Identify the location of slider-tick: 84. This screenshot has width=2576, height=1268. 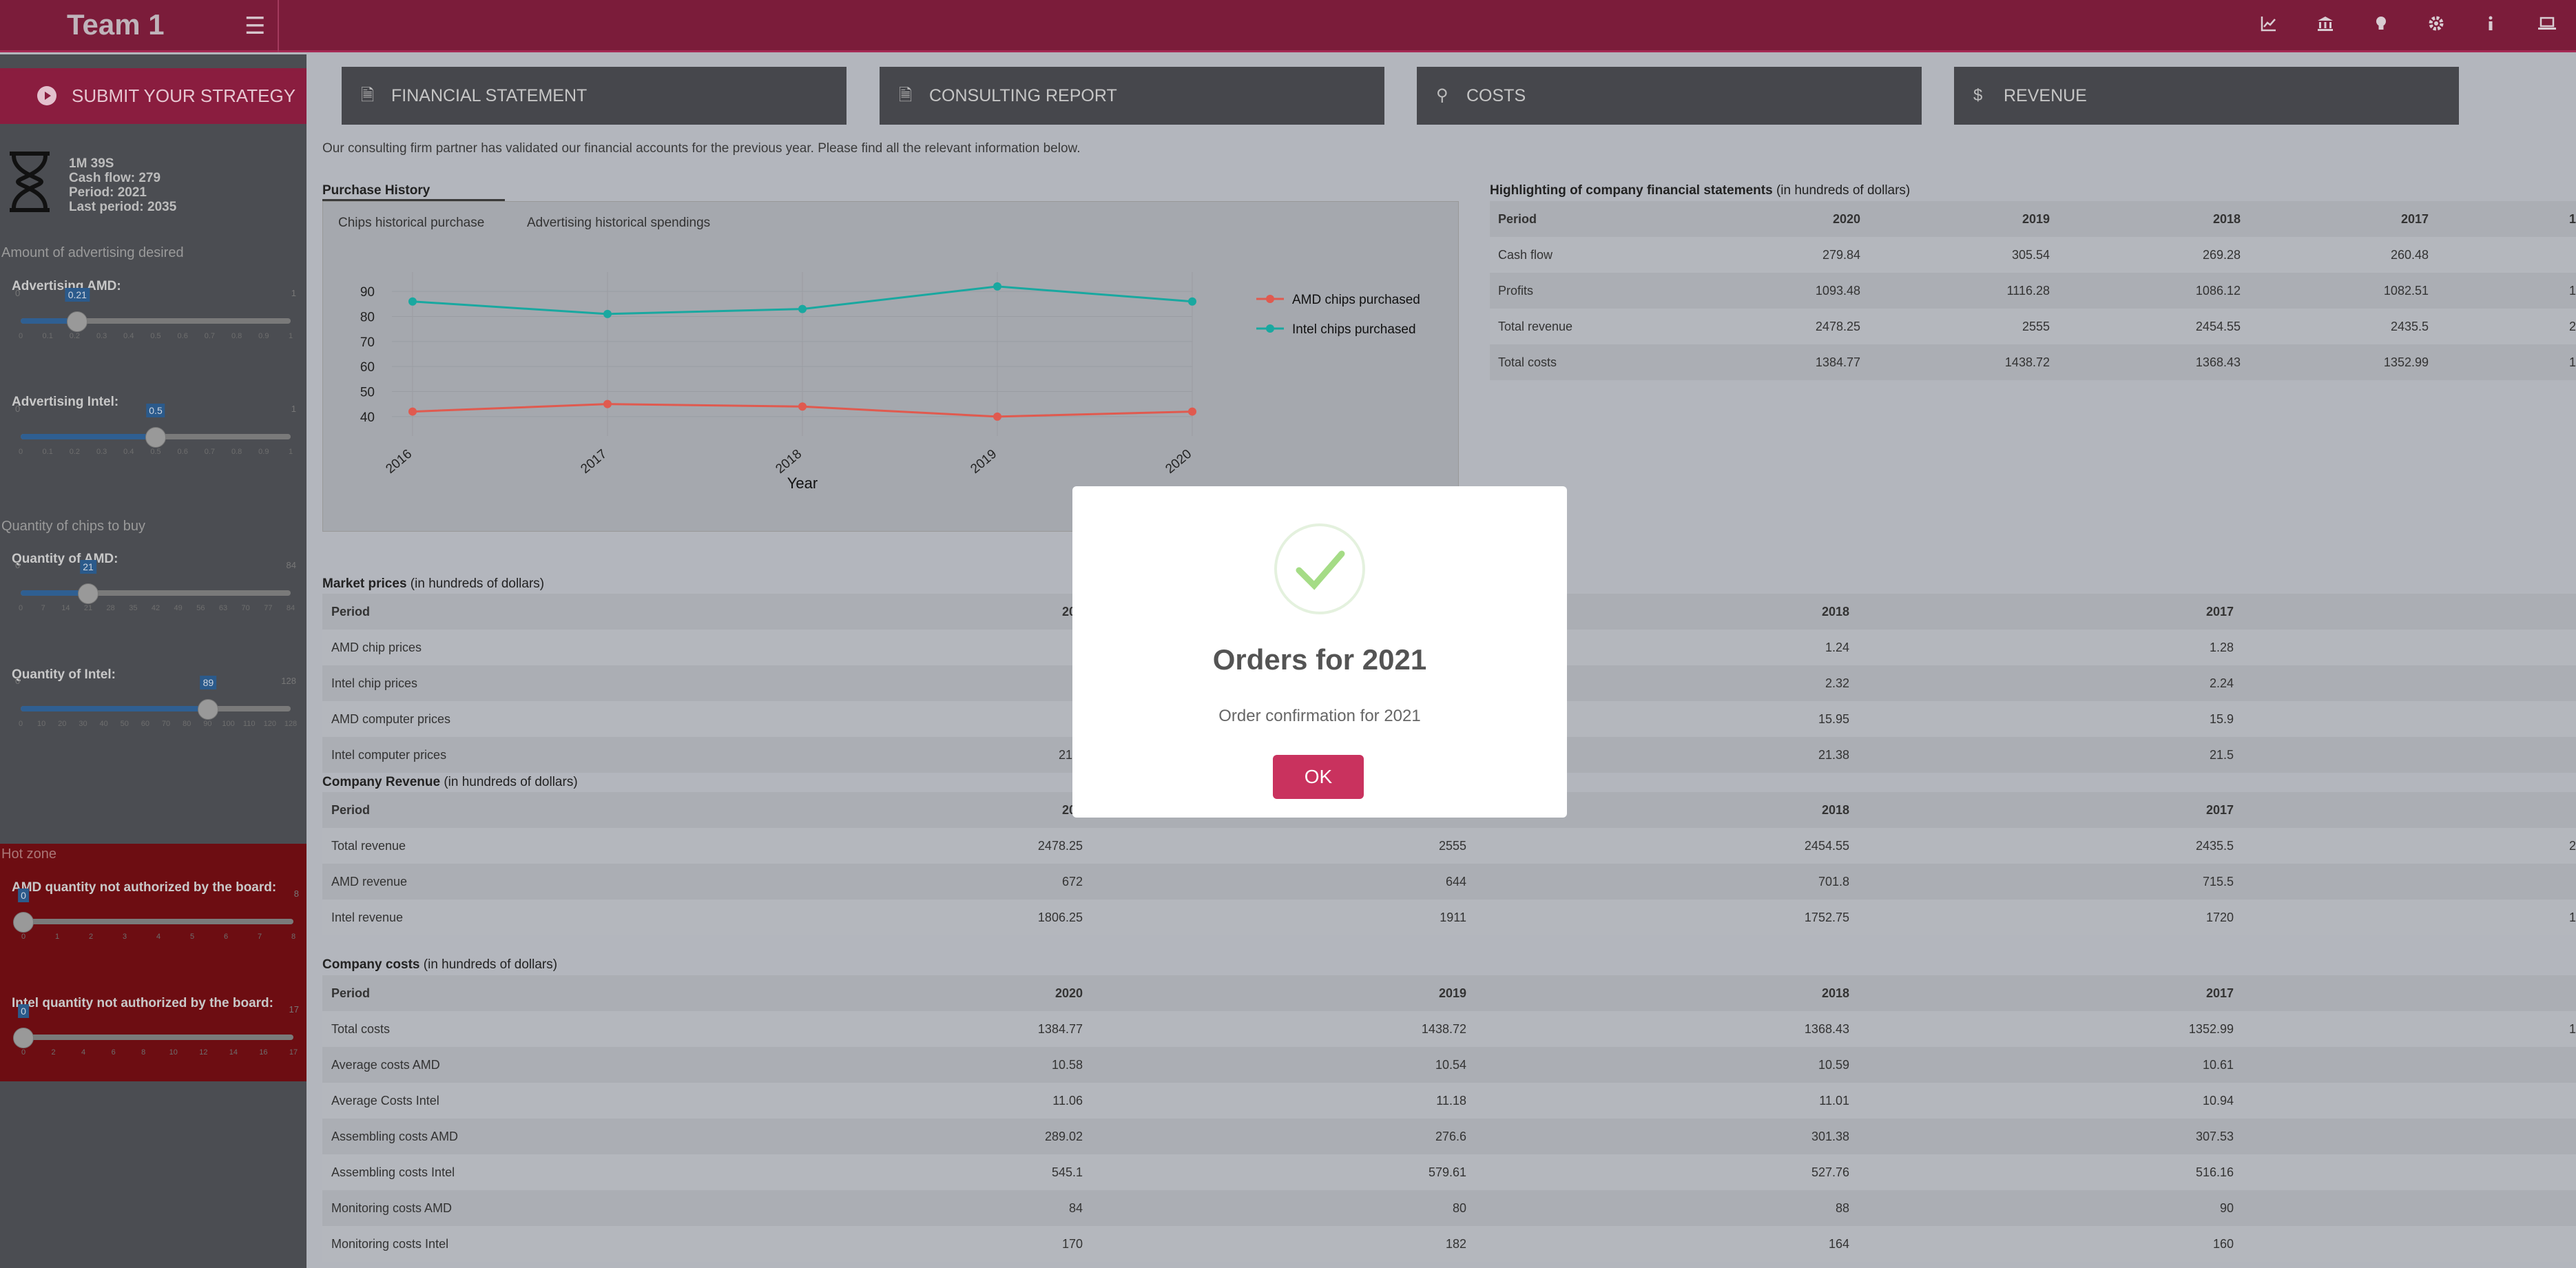
(290, 608).